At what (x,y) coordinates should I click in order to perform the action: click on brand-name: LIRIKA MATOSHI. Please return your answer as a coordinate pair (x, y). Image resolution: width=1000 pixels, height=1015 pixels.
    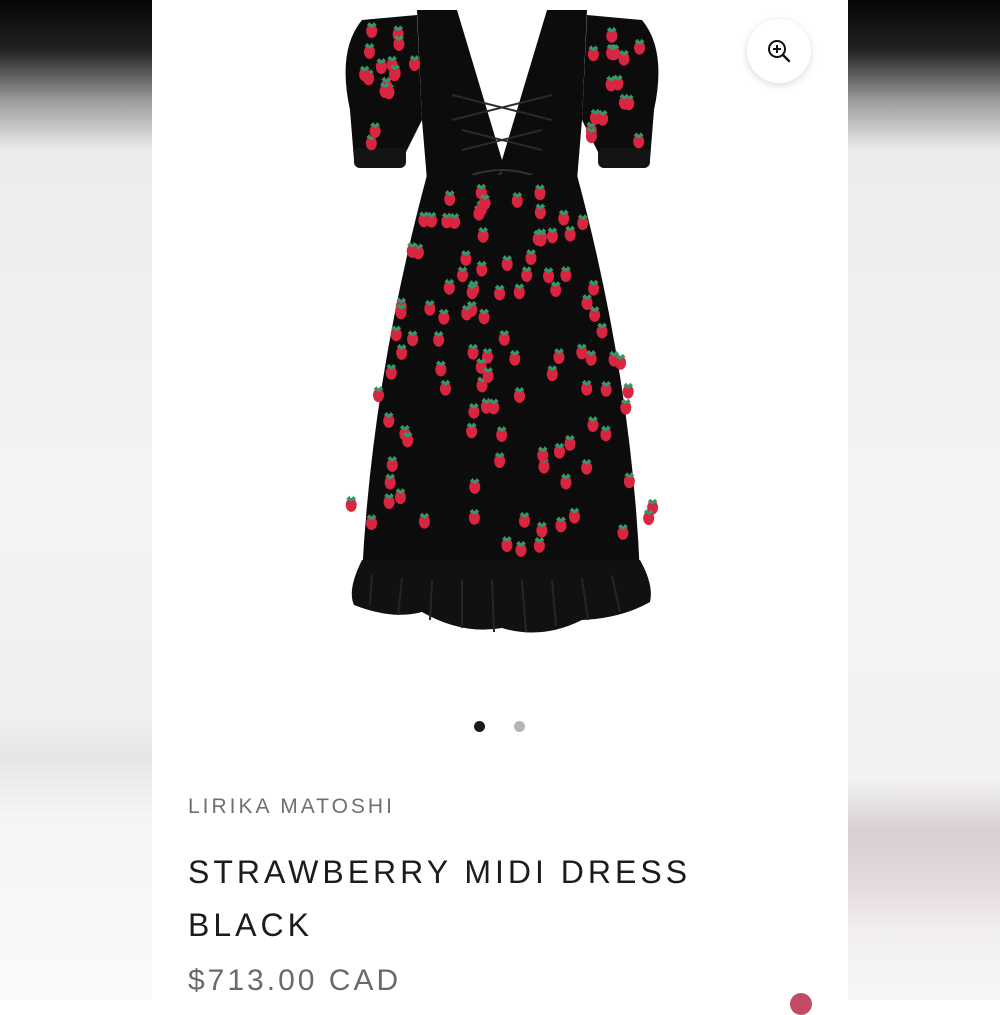
    Looking at the image, I should click on (291, 807).